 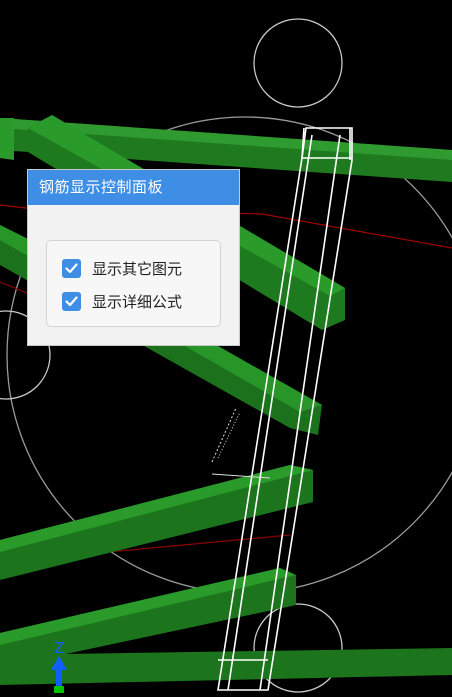 I want to click on show-detailed-formula-checkbox, so click(x=71, y=301).